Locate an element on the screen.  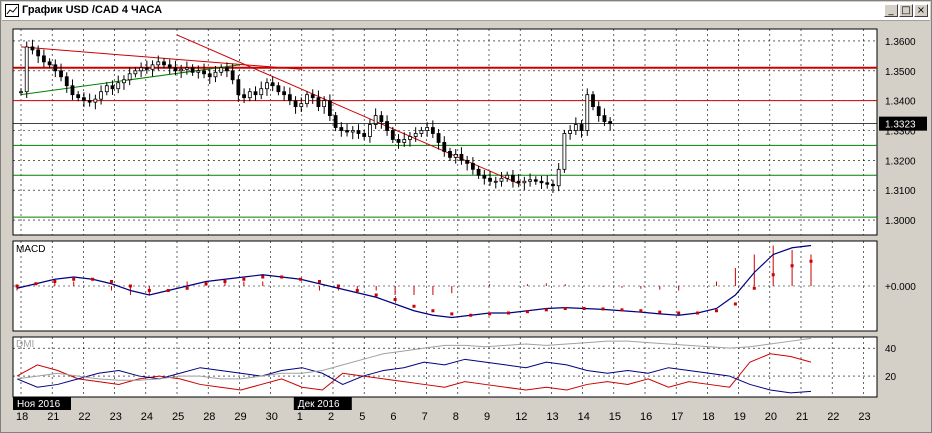
price-tick-label: 1.3200 is located at coordinates (900, 161).